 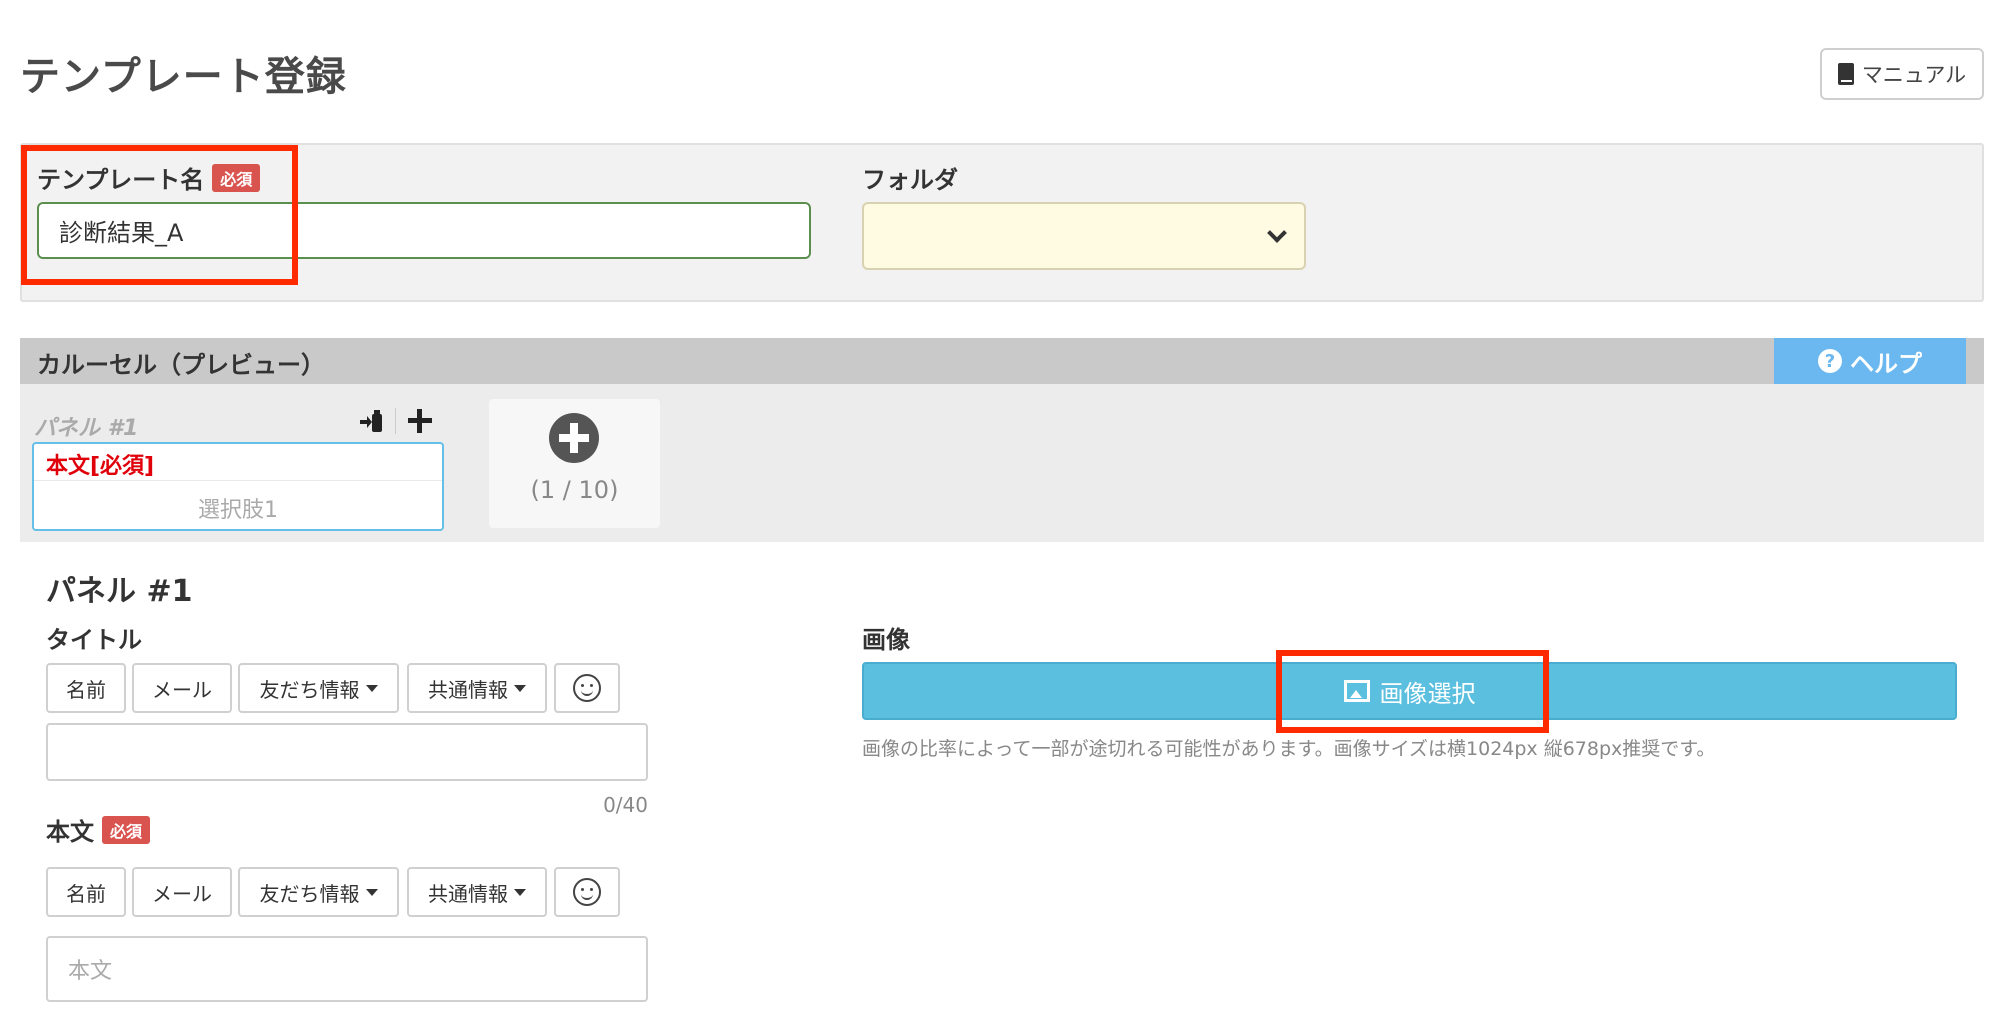 I want to click on page-title: テンプレート登録, so click(x=183, y=77).